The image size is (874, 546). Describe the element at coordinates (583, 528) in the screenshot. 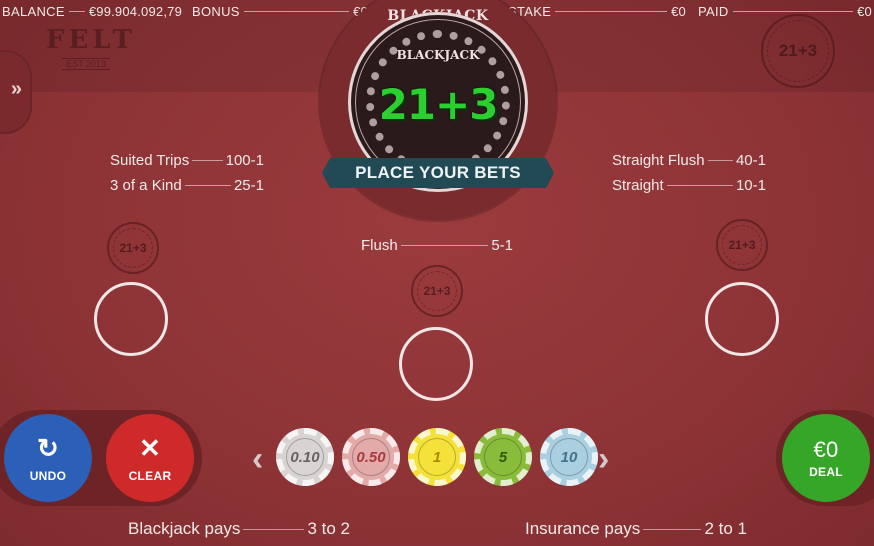

I see `insurance-pays-label: Insurance pays` at that location.